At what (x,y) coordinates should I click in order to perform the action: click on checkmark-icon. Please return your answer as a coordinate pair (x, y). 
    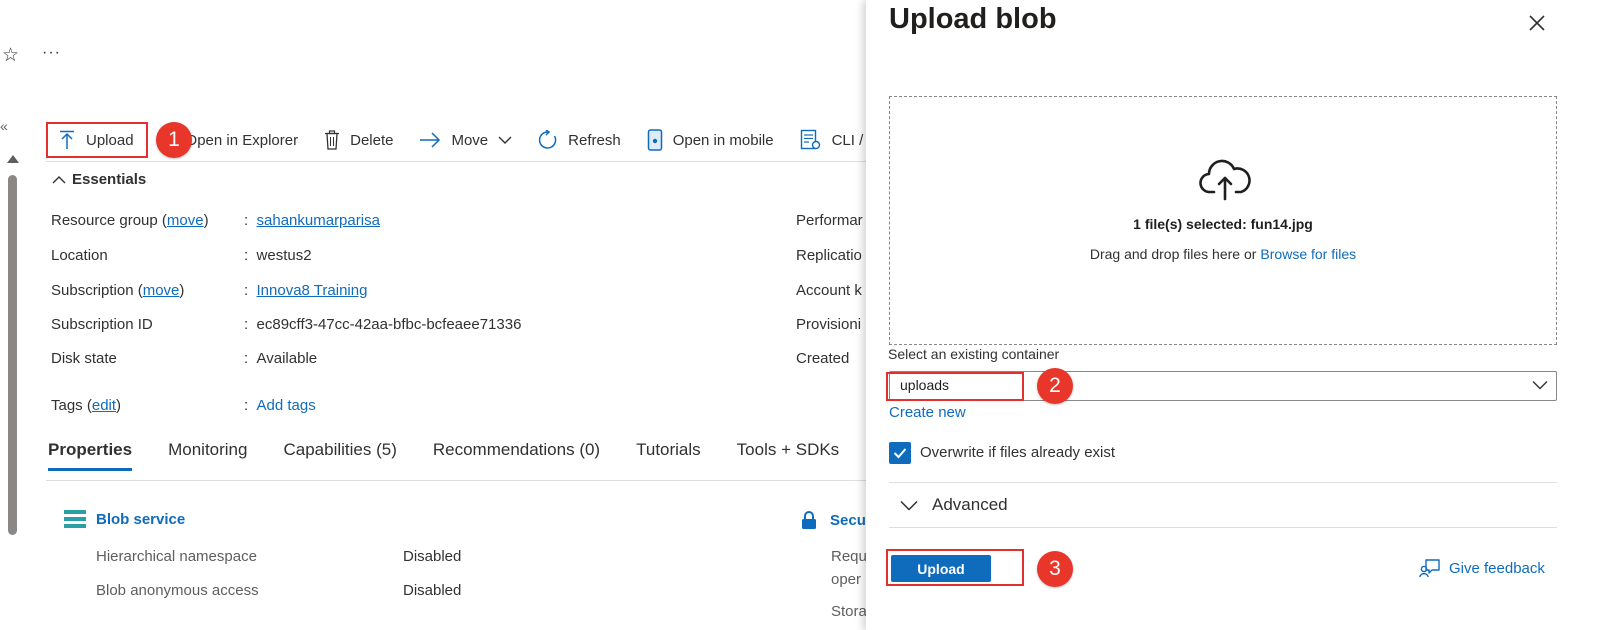
    Looking at the image, I should click on (900, 453).